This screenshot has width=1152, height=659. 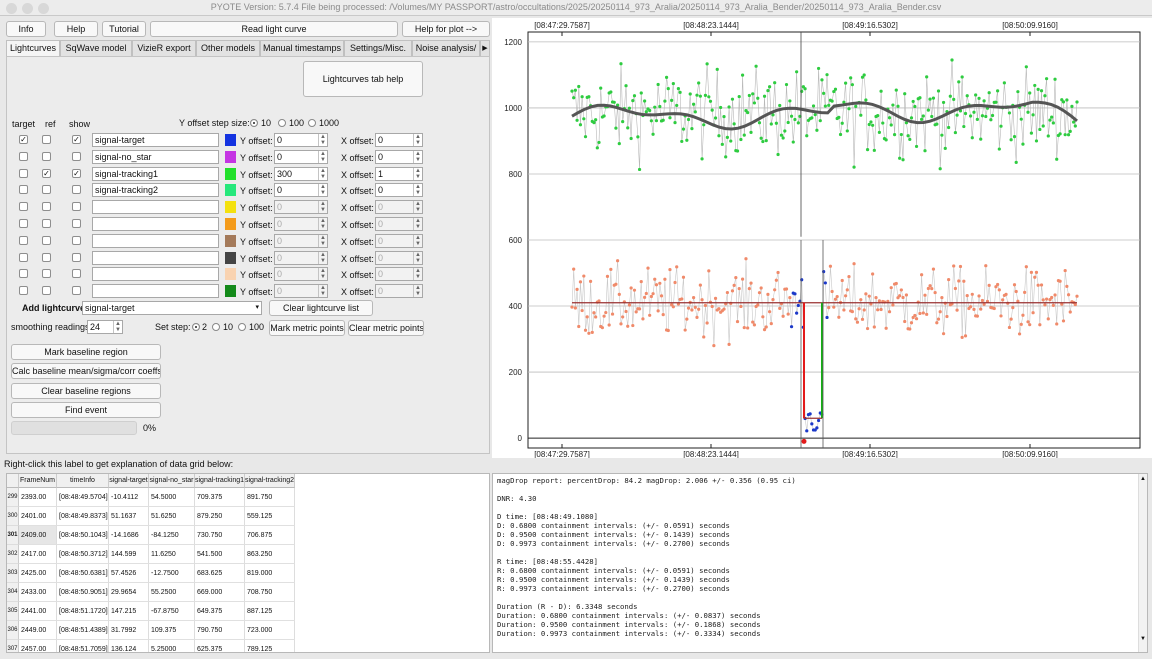 What do you see at coordinates (76, 139) in the screenshot?
I see `show-checkbox: ✓` at bounding box center [76, 139].